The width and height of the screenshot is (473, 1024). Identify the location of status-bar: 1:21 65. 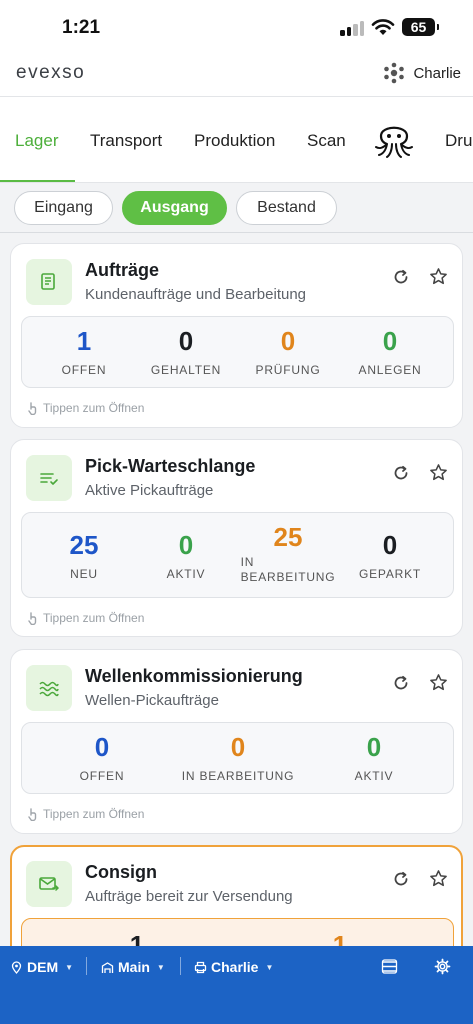
(236, 28).